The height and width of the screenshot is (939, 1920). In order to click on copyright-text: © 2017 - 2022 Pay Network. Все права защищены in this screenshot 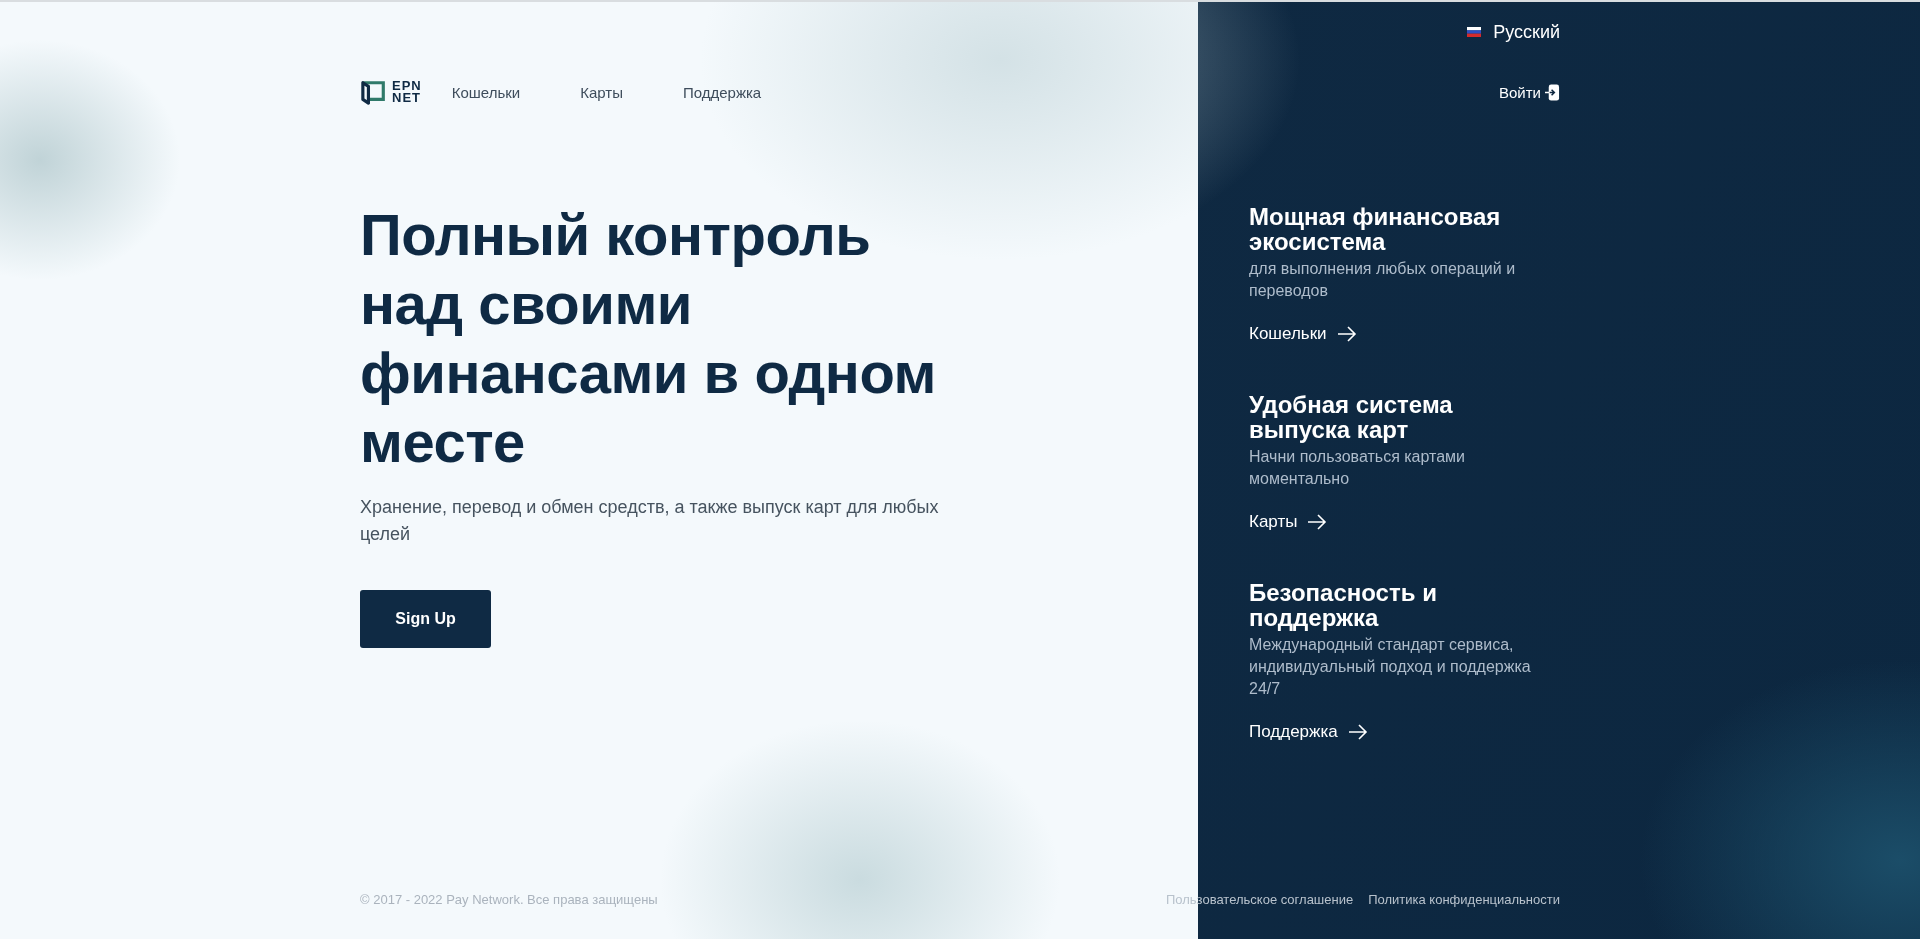, I will do `click(509, 899)`.